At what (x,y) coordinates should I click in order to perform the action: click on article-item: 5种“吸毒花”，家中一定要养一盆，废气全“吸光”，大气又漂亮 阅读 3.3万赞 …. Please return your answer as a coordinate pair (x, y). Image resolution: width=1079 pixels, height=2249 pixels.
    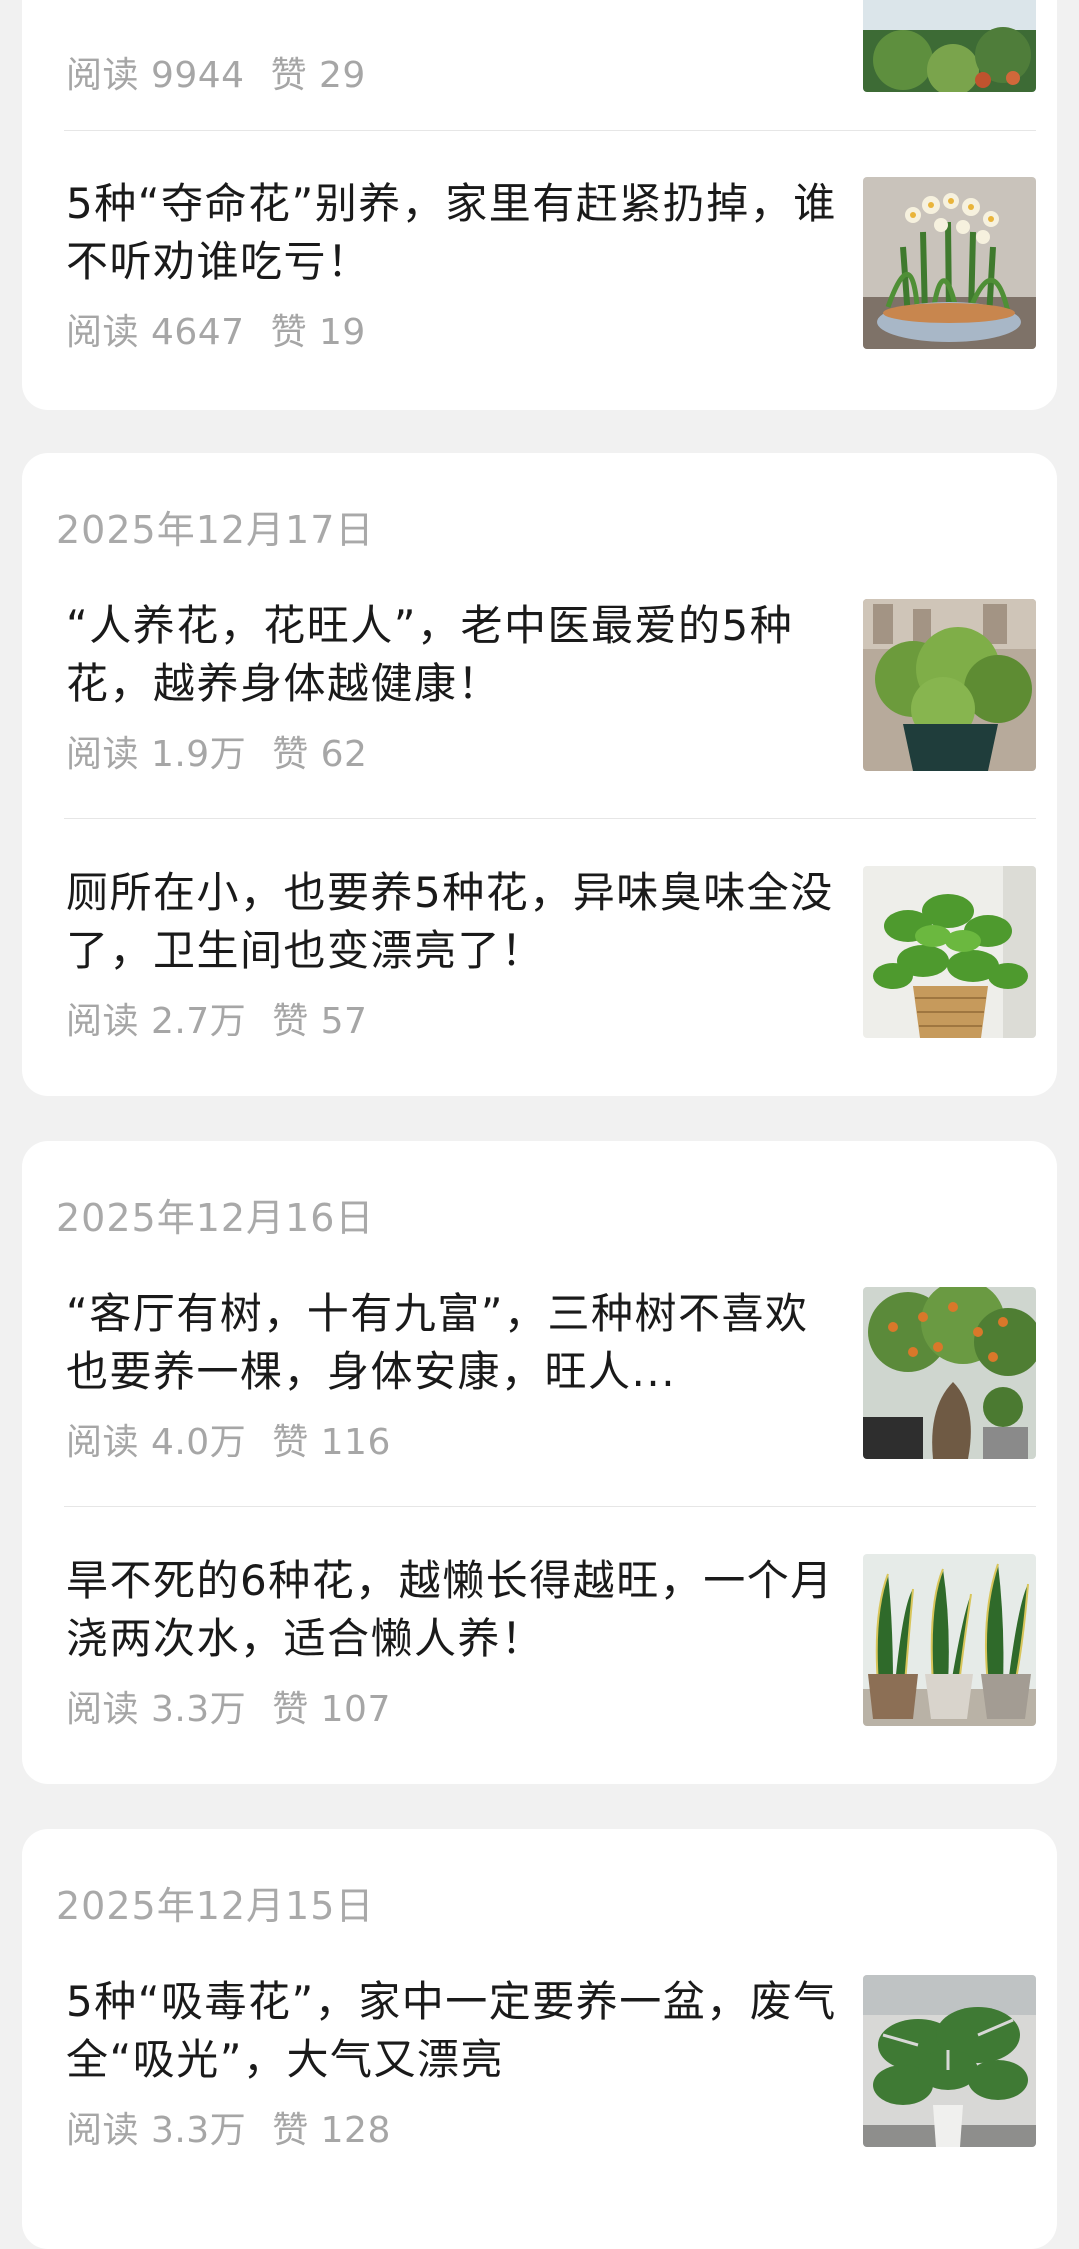
    Looking at the image, I should click on (551, 2062).